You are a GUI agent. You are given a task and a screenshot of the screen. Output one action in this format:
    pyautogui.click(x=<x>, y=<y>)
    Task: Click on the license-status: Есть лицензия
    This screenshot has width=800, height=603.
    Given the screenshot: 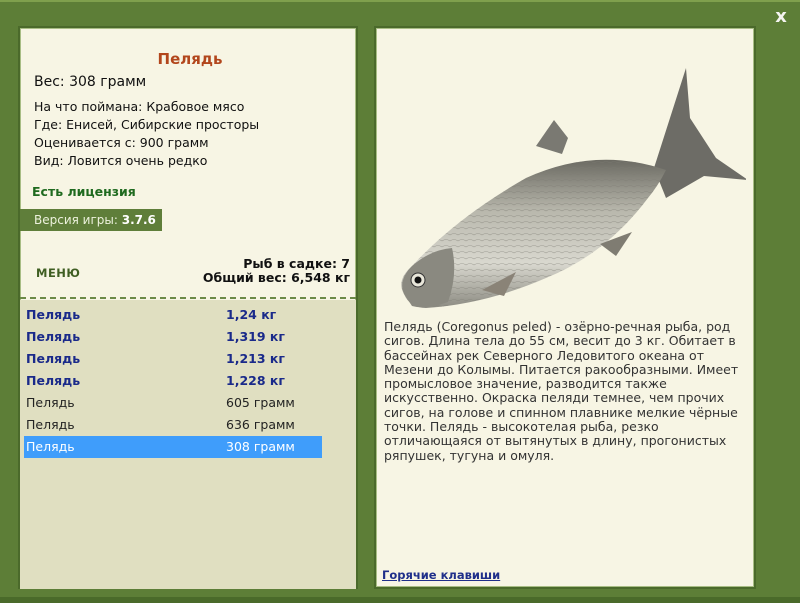 What is the action you would take?
    pyautogui.click(x=84, y=191)
    